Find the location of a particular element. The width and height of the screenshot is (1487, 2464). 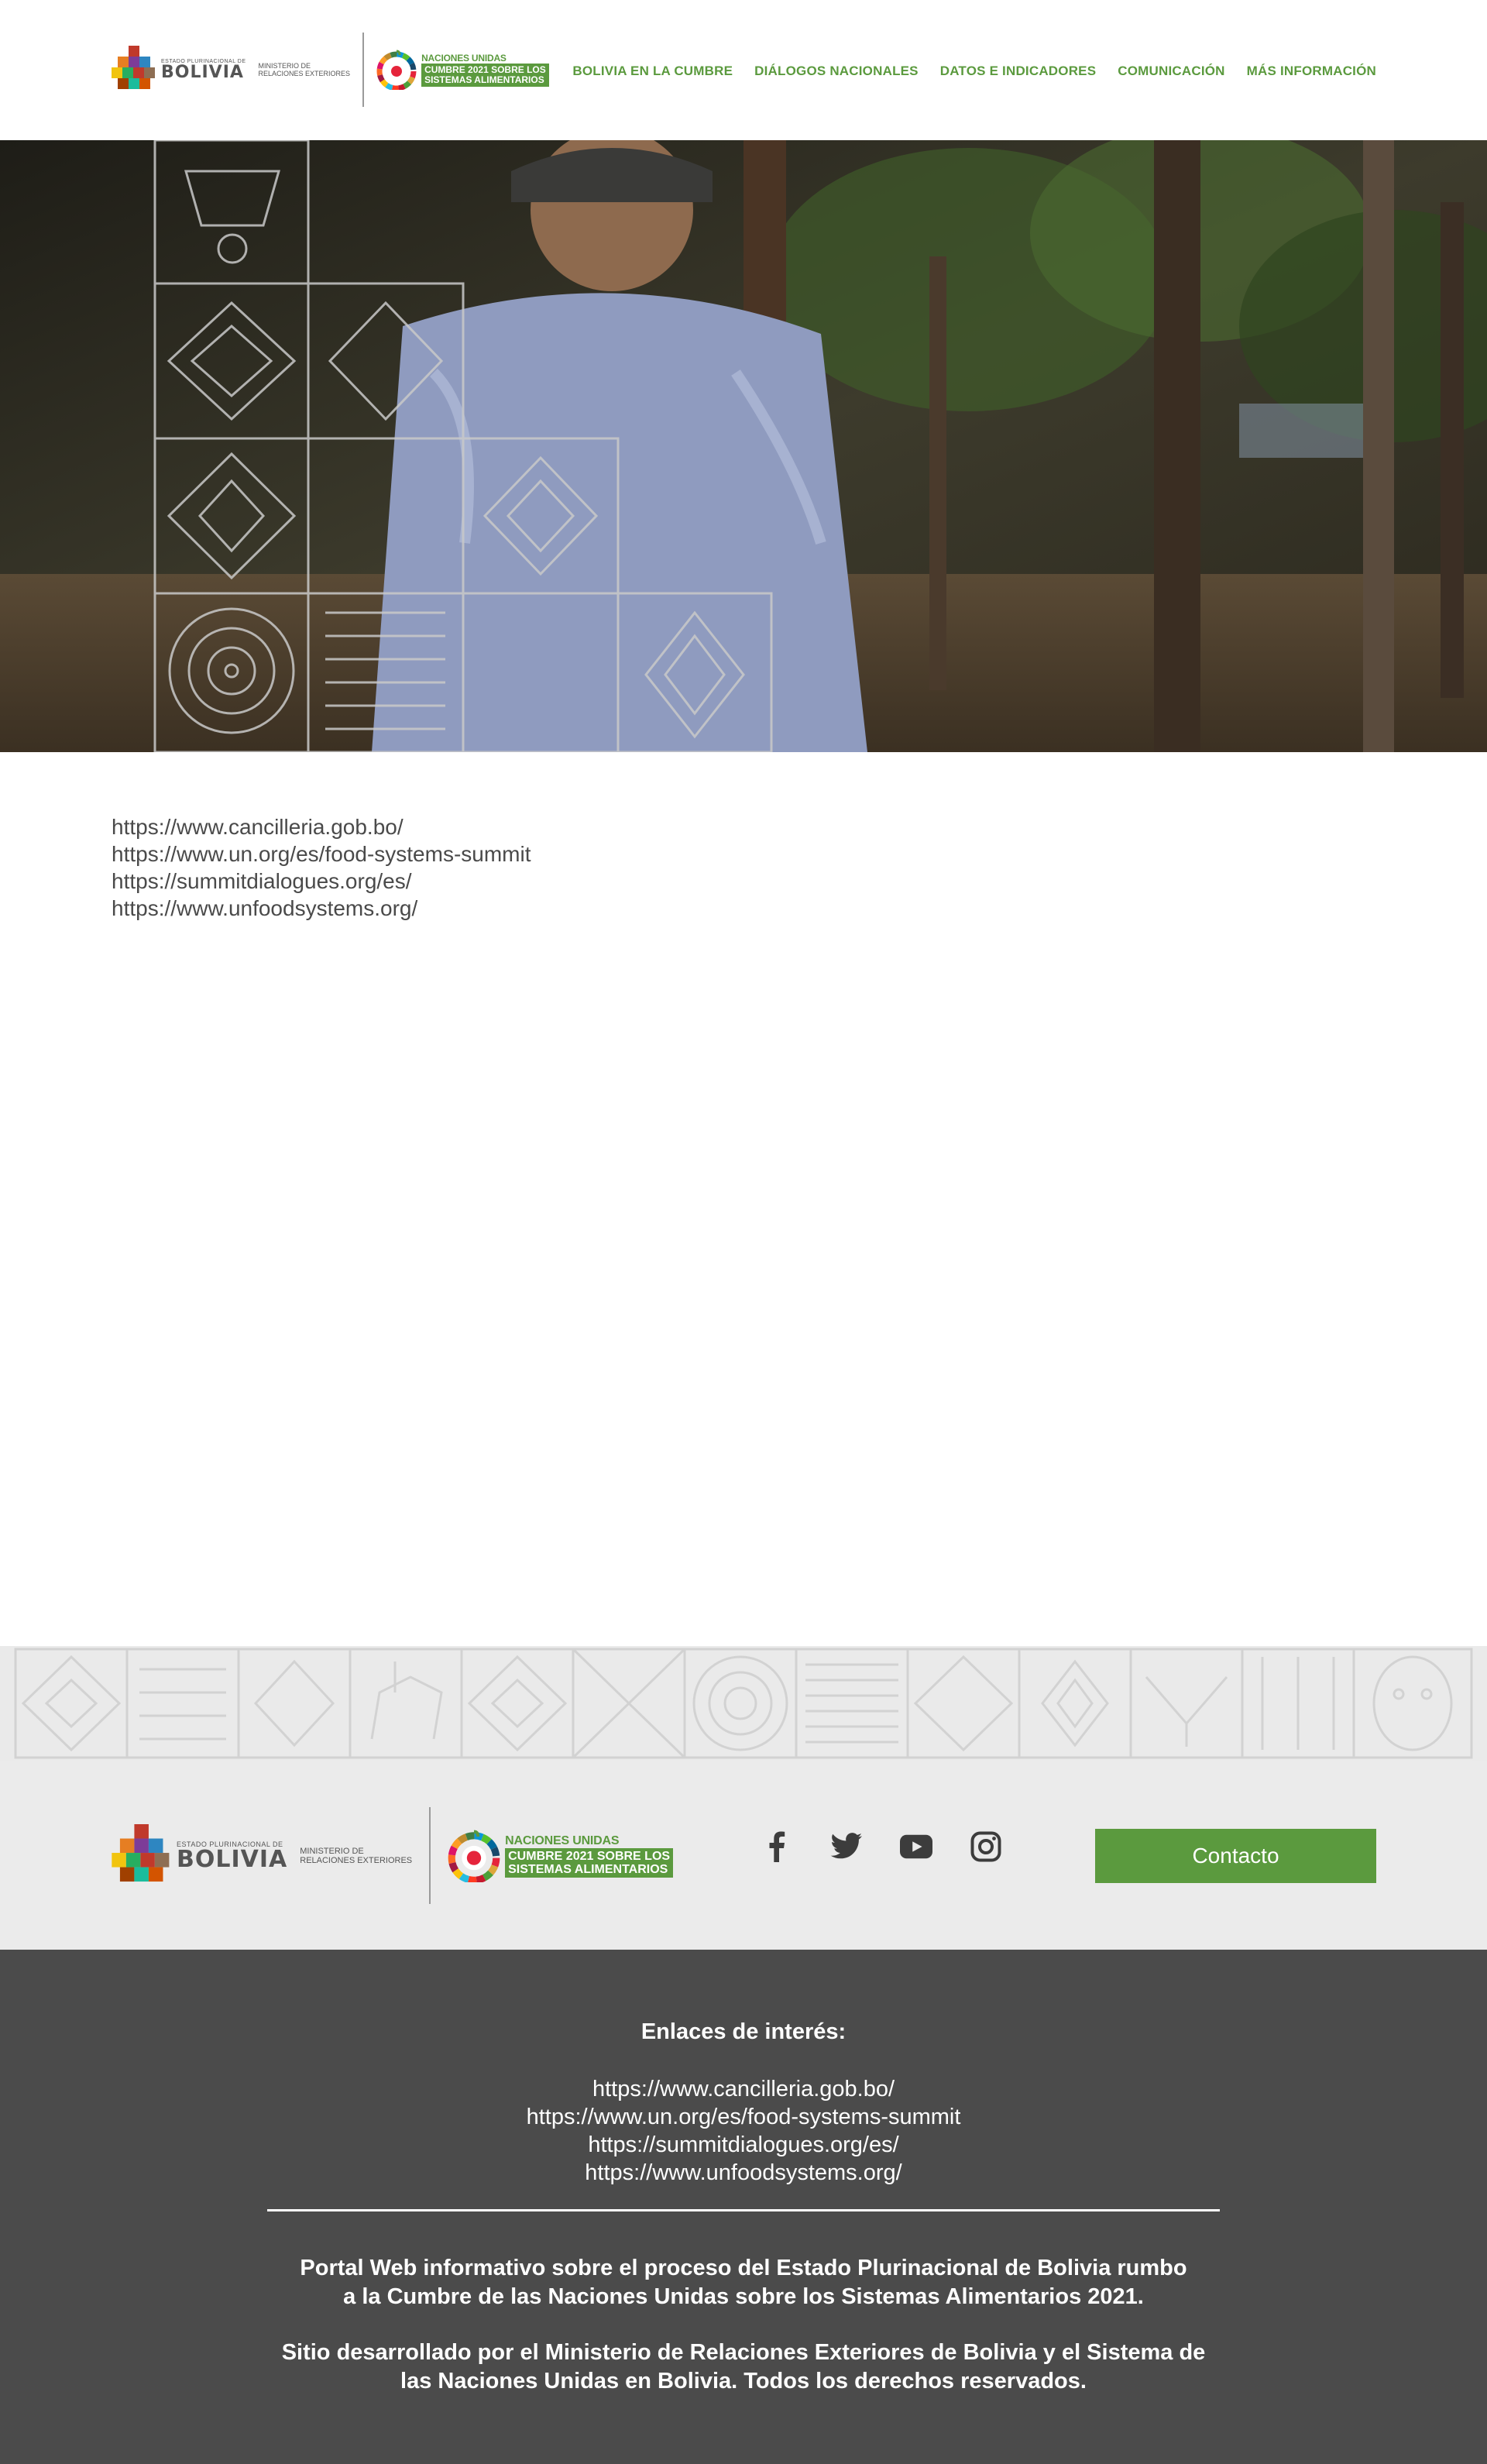

nav-mas-informacion: MÁS INFORMACIÓN is located at coordinates (1311, 72).